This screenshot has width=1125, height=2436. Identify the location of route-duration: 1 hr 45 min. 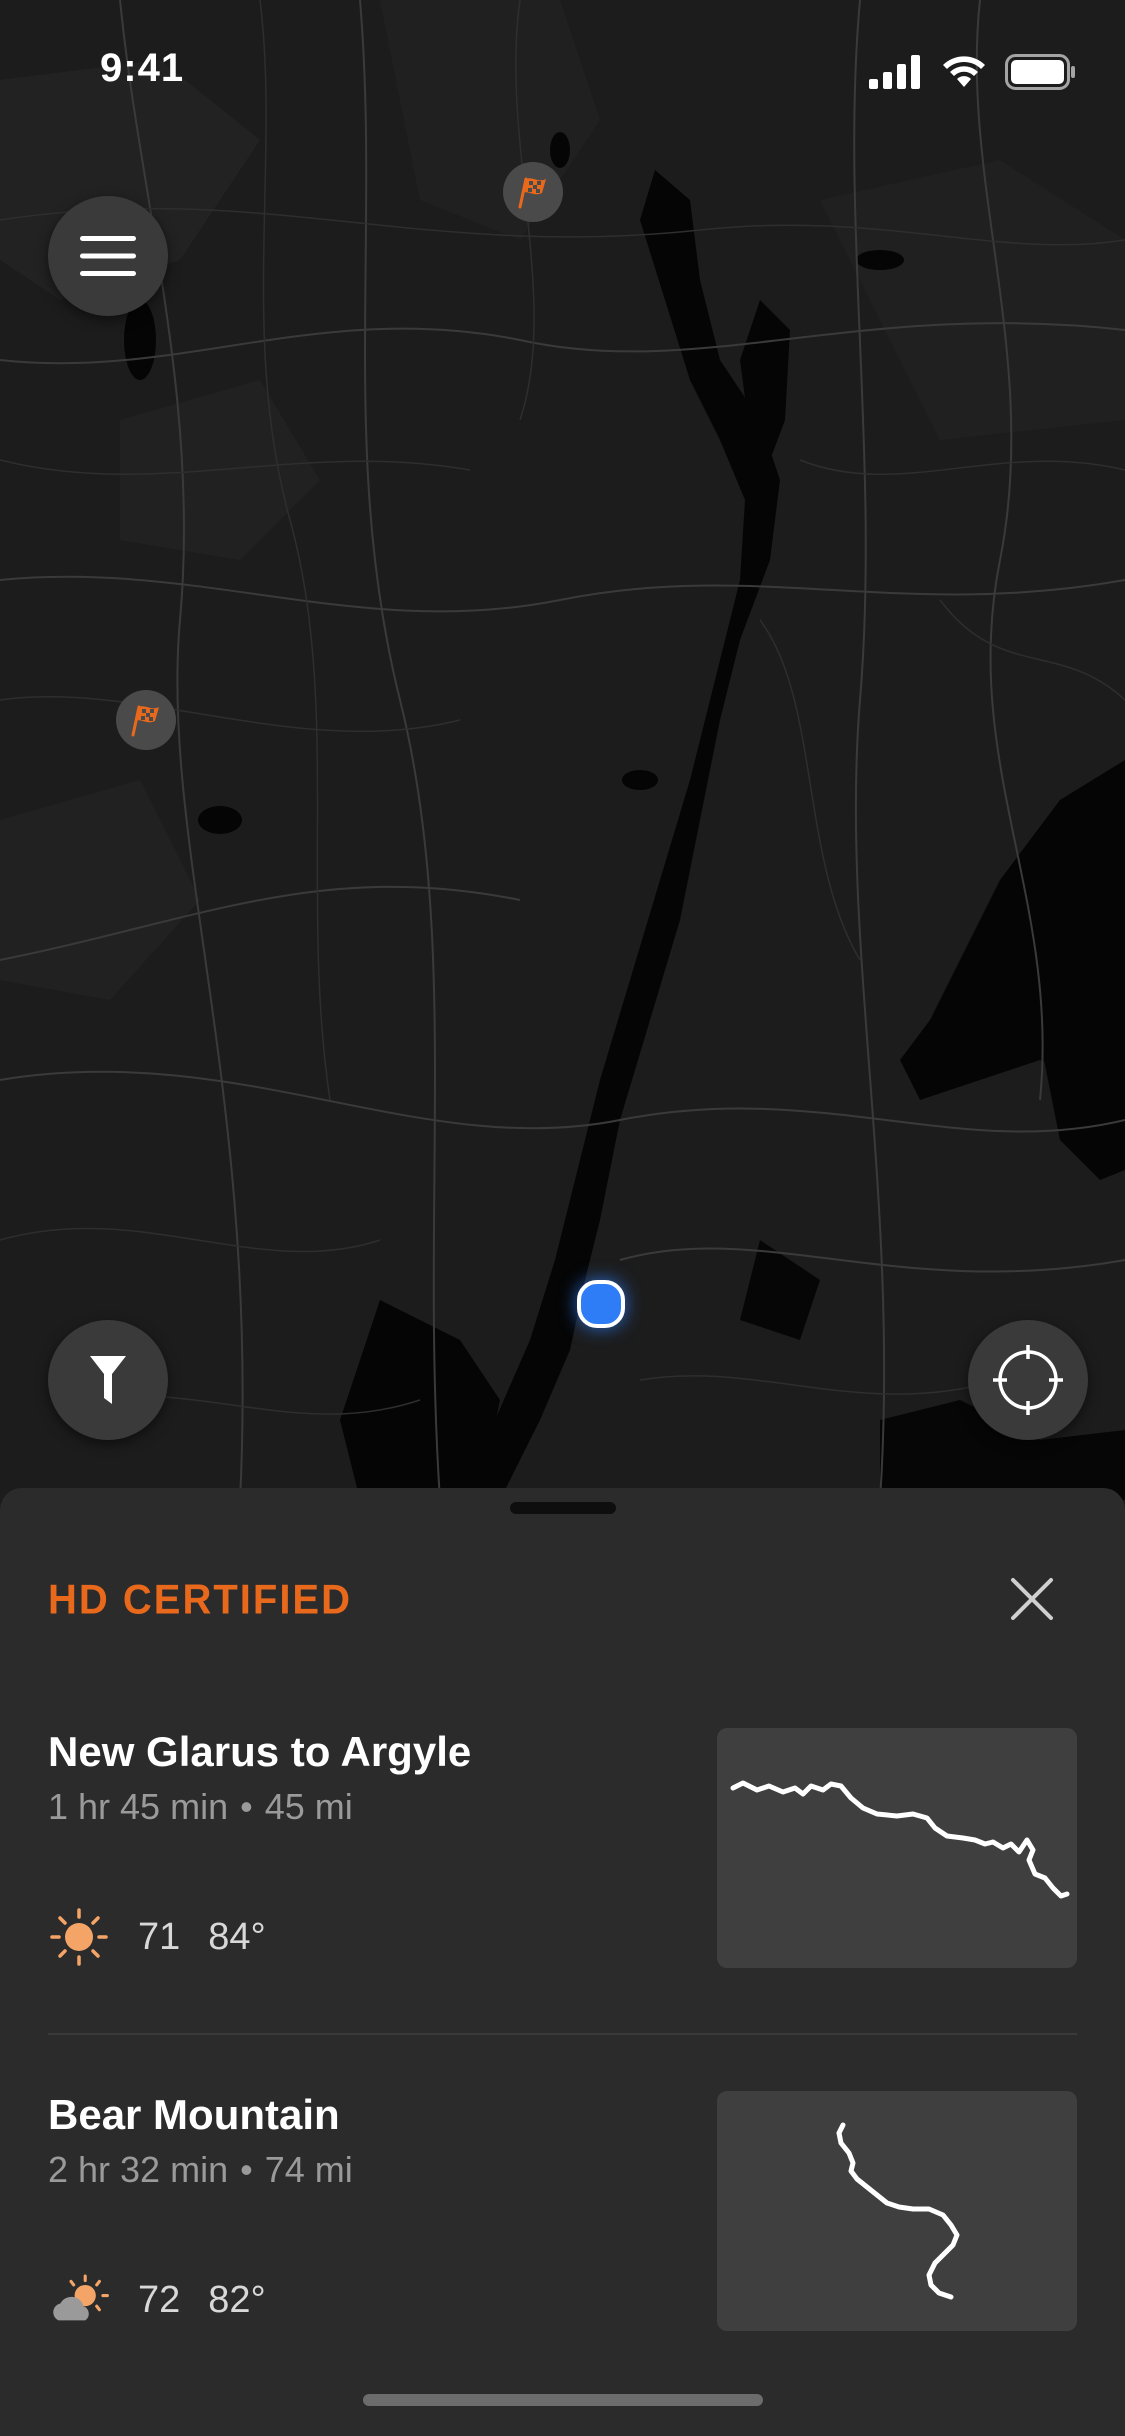
(138, 1806).